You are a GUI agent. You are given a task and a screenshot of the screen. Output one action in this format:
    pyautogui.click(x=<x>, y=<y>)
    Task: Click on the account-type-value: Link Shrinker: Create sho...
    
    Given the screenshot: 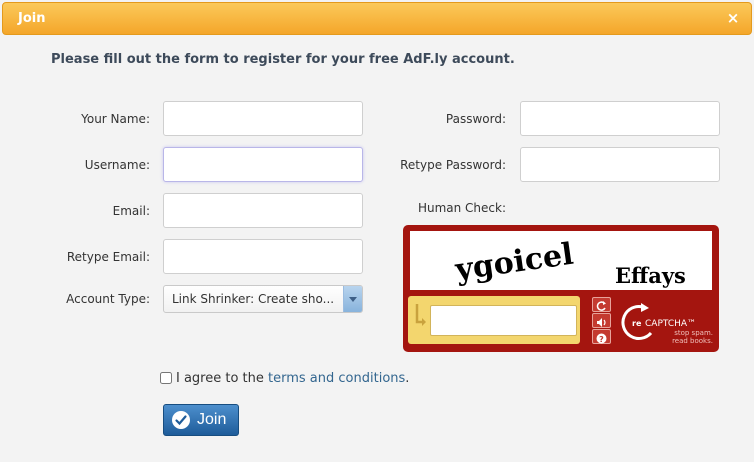 What is the action you would take?
    pyautogui.click(x=253, y=299)
    